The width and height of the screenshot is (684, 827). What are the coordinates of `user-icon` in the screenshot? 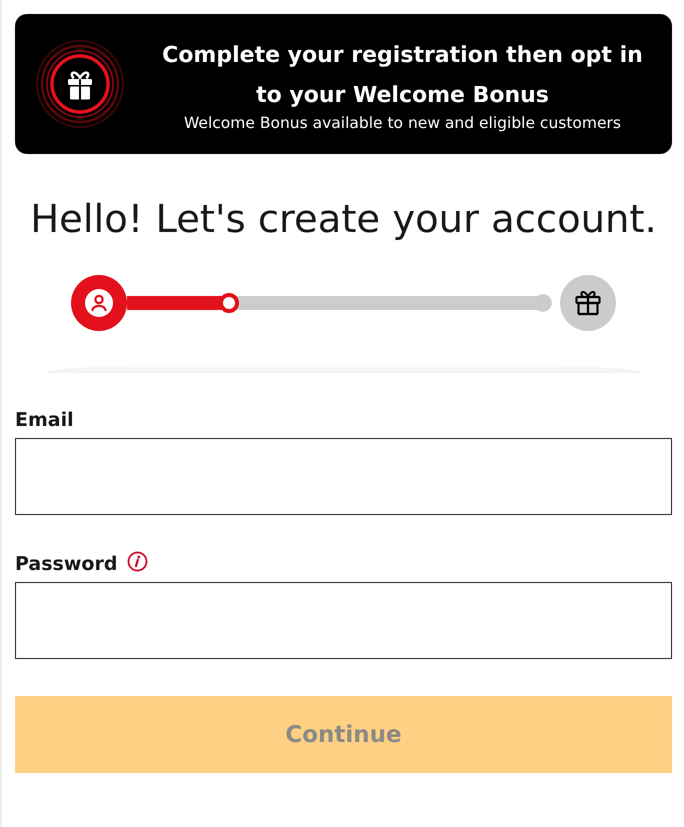 It's located at (99, 303).